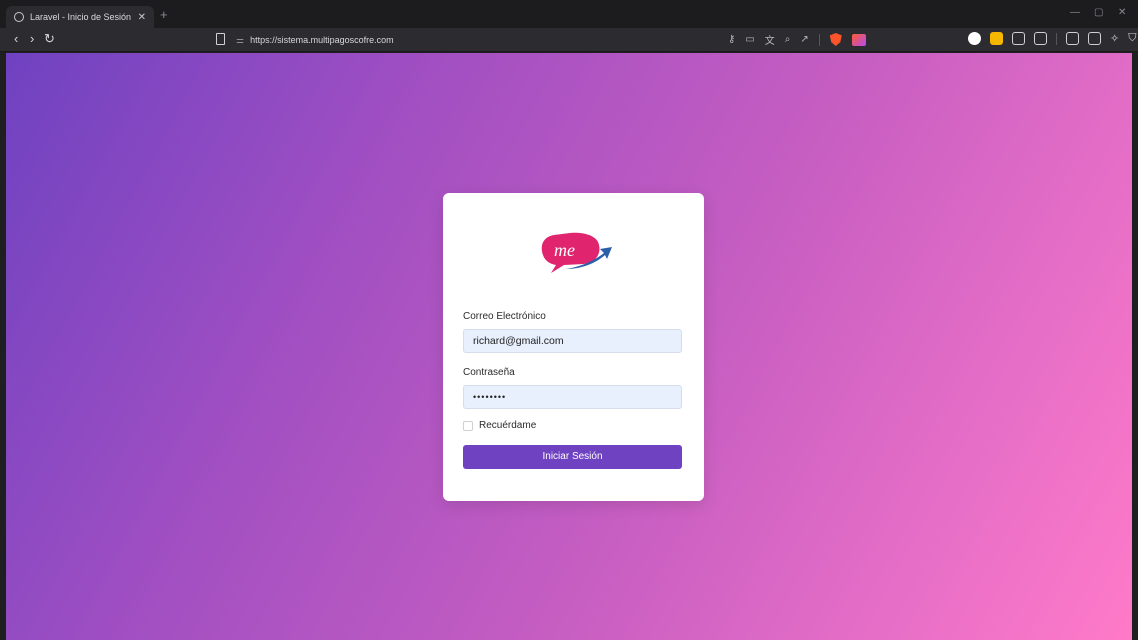  What do you see at coordinates (731, 39) in the screenshot?
I see `key-icon: ⚷` at bounding box center [731, 39].